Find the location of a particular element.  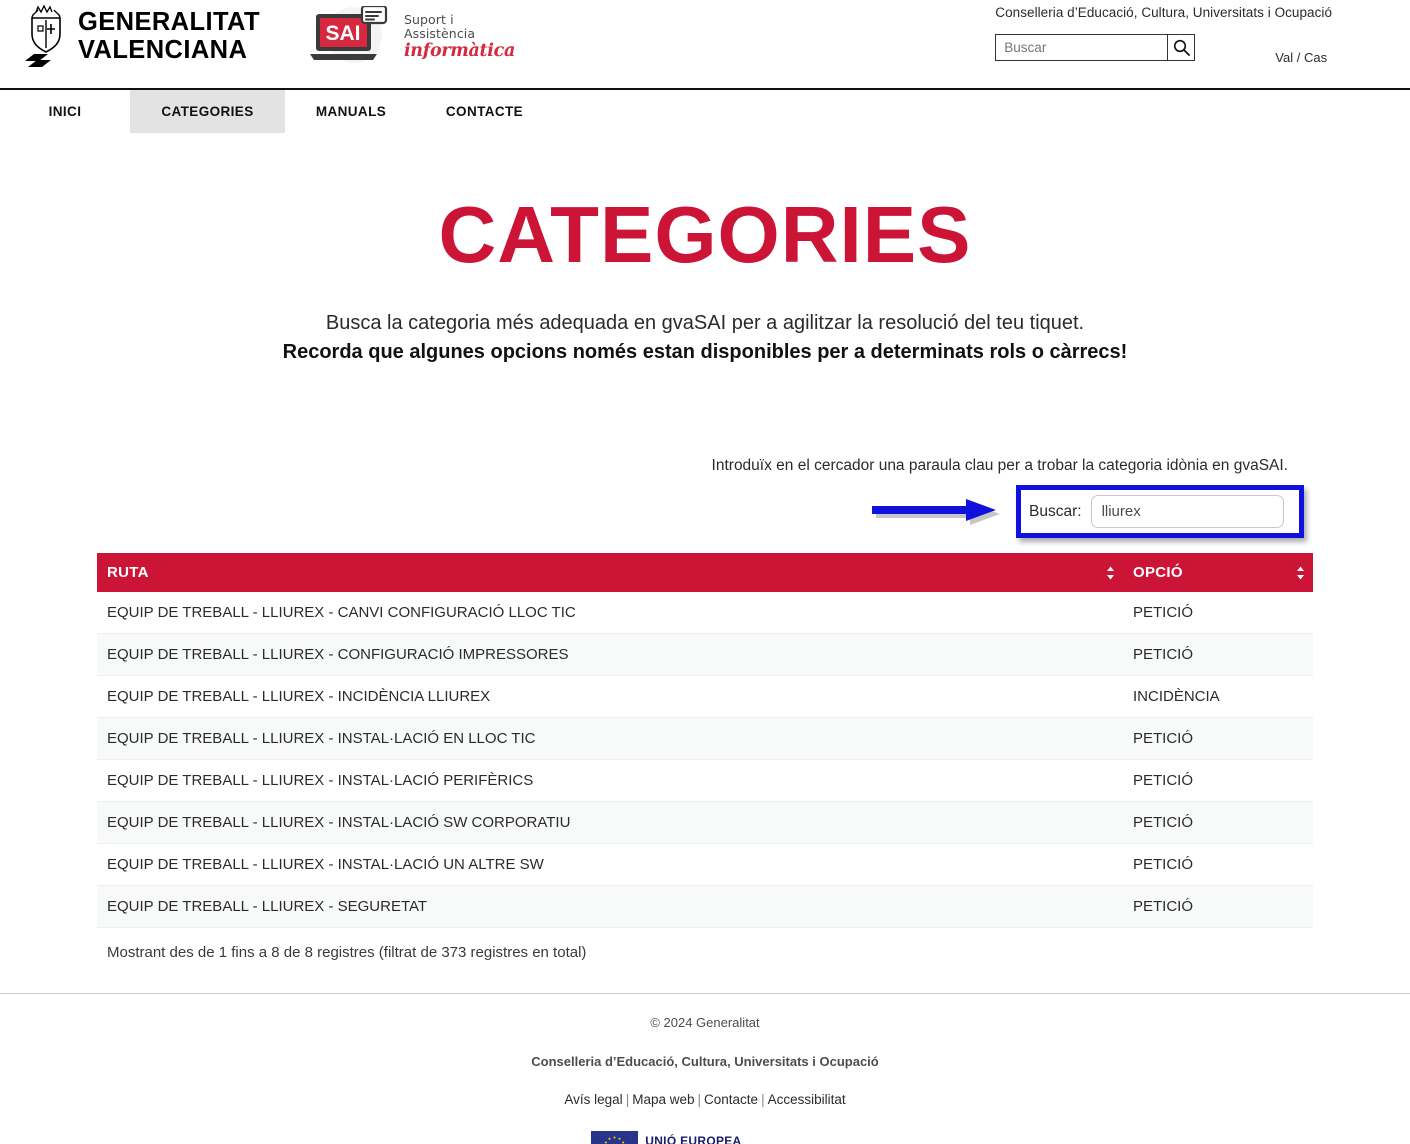

sai-tagline-line2: Assistència is located at coordinates (439, 33).